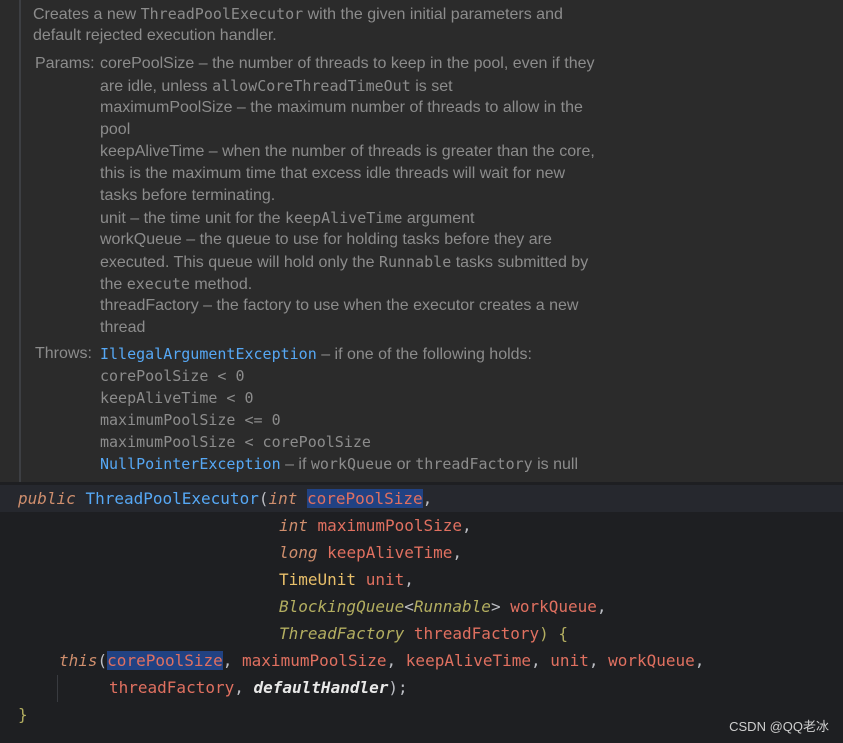 Image resolution: width=843 pixels, height=743 pixels. I want to click on condition-line: keepAliveTime < 0, so click(177, 398).